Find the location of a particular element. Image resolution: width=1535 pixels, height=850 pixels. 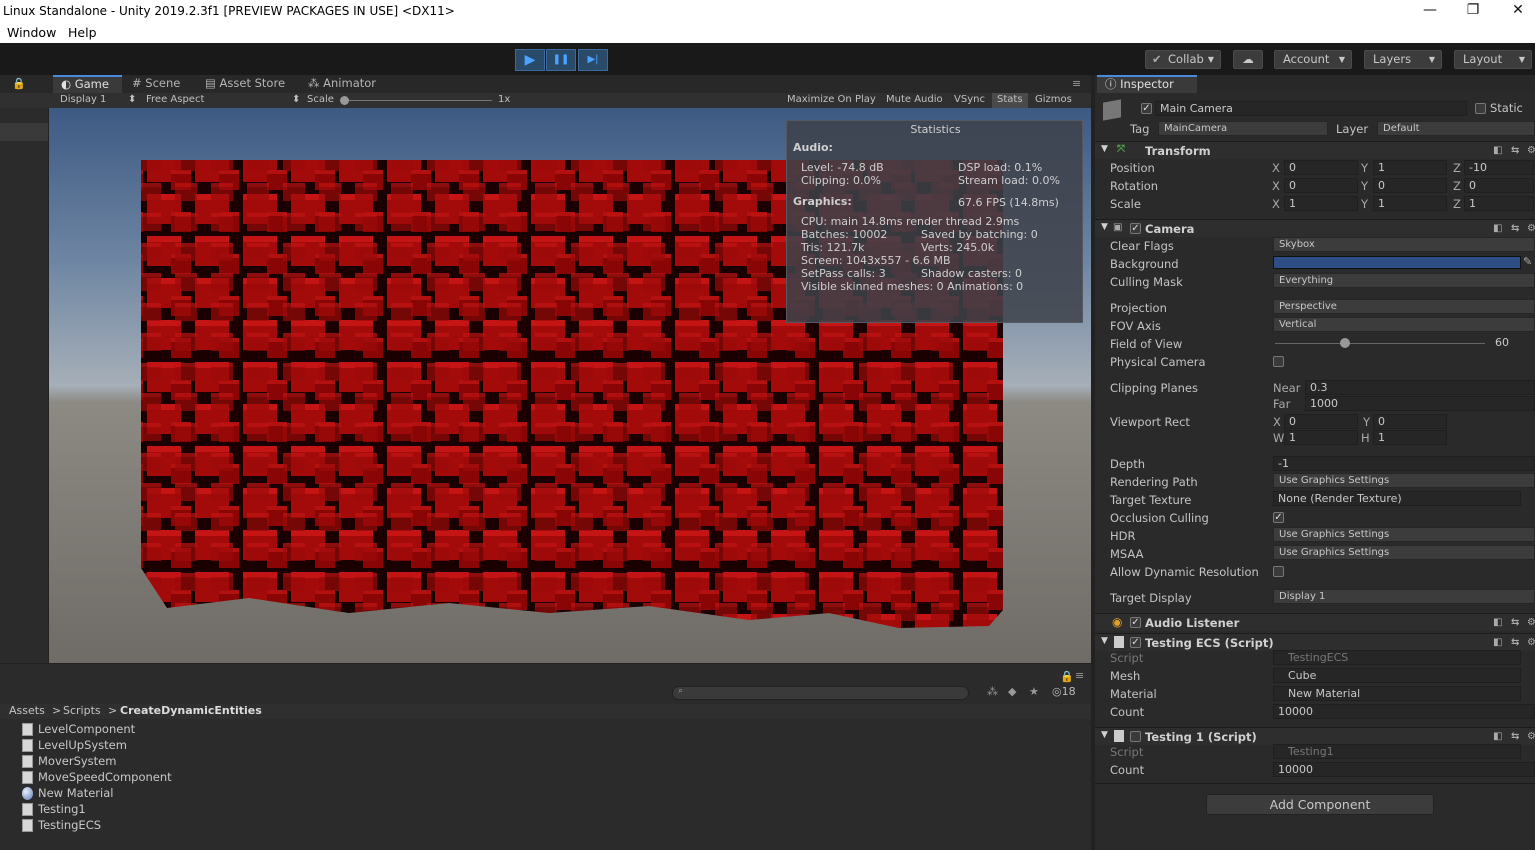

list-item: TestingECS is located at coordinates (61, 825).